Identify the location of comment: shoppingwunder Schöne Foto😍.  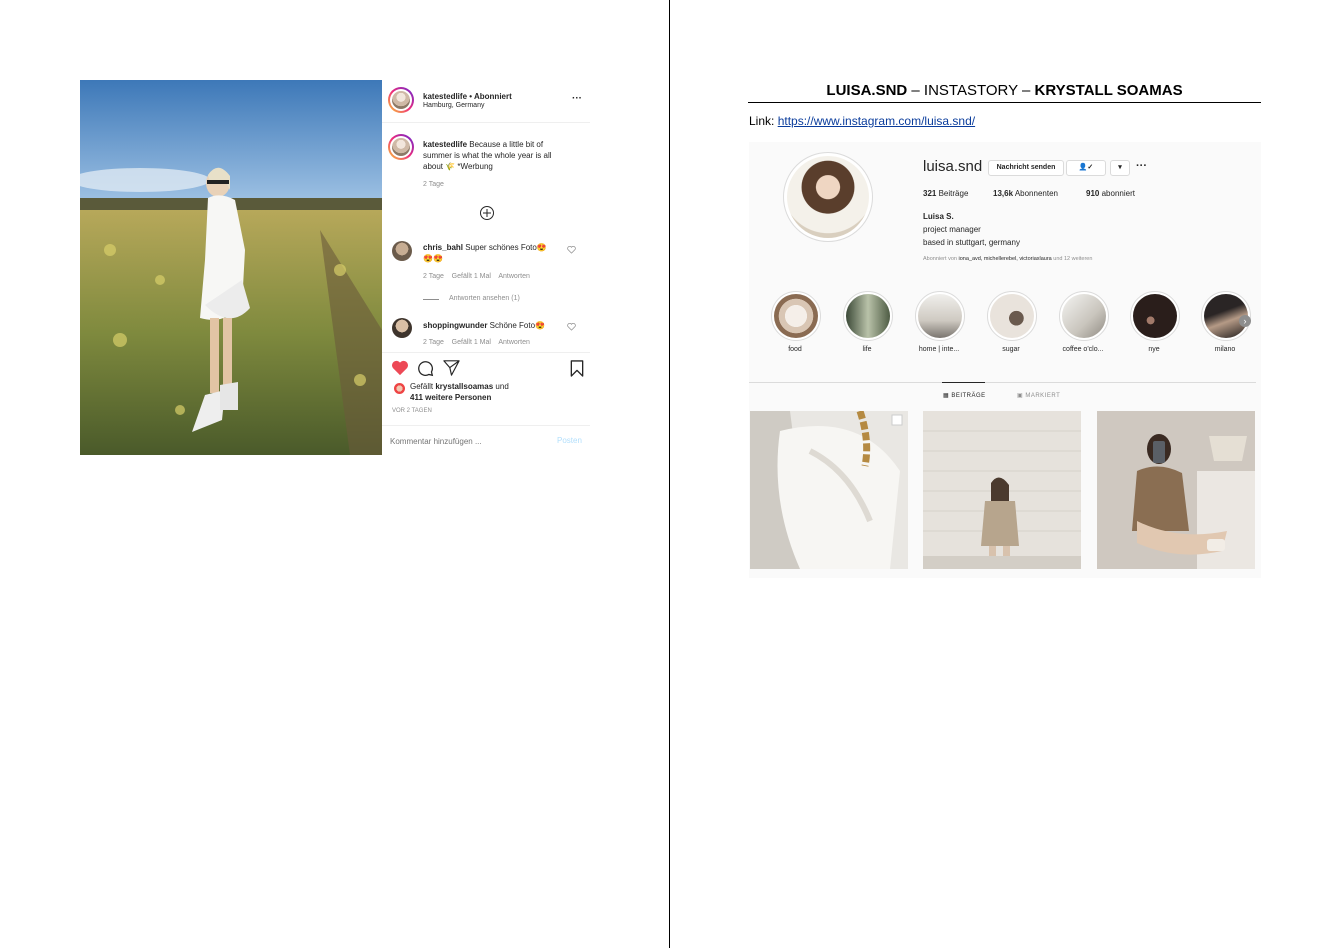
(484, 325).